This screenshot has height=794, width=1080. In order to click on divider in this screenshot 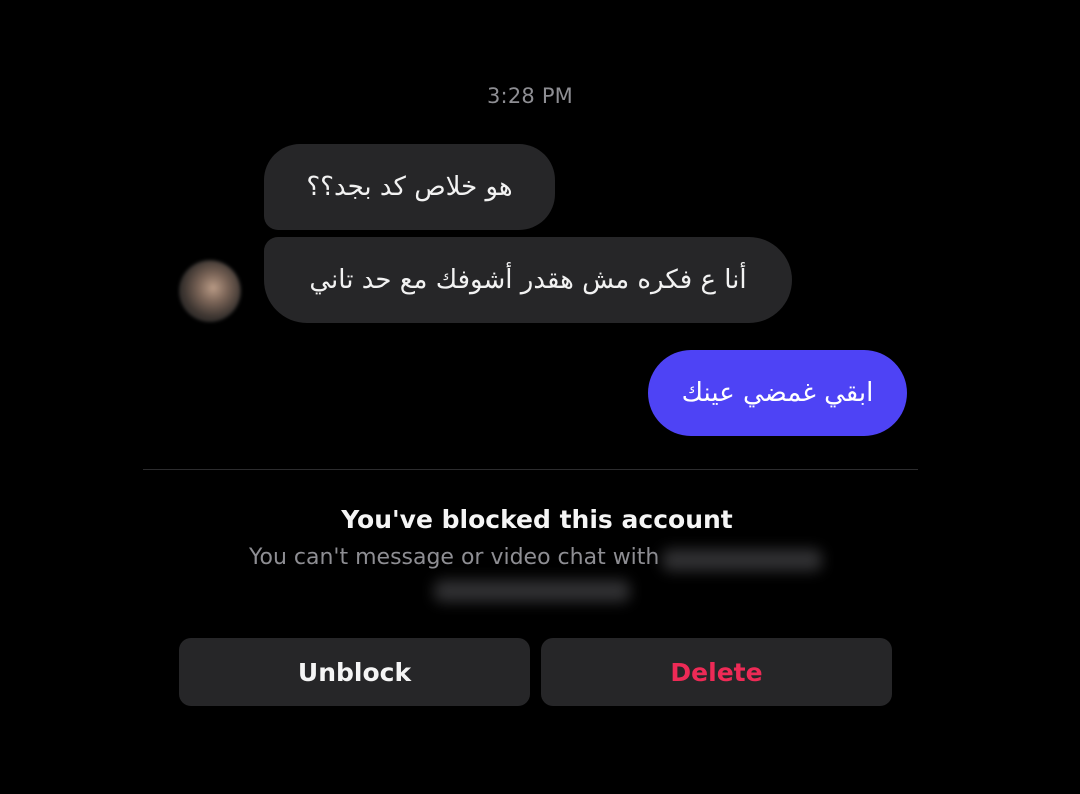, I will do `click(530, 469)`.